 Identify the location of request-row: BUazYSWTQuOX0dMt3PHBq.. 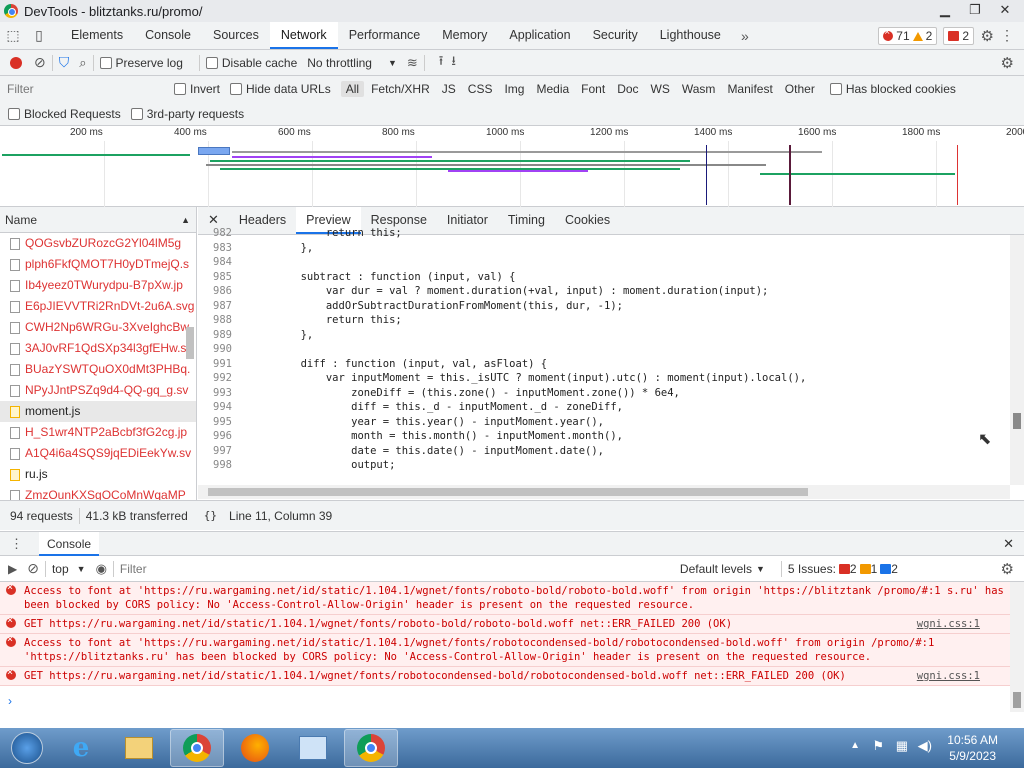
(98, 369).